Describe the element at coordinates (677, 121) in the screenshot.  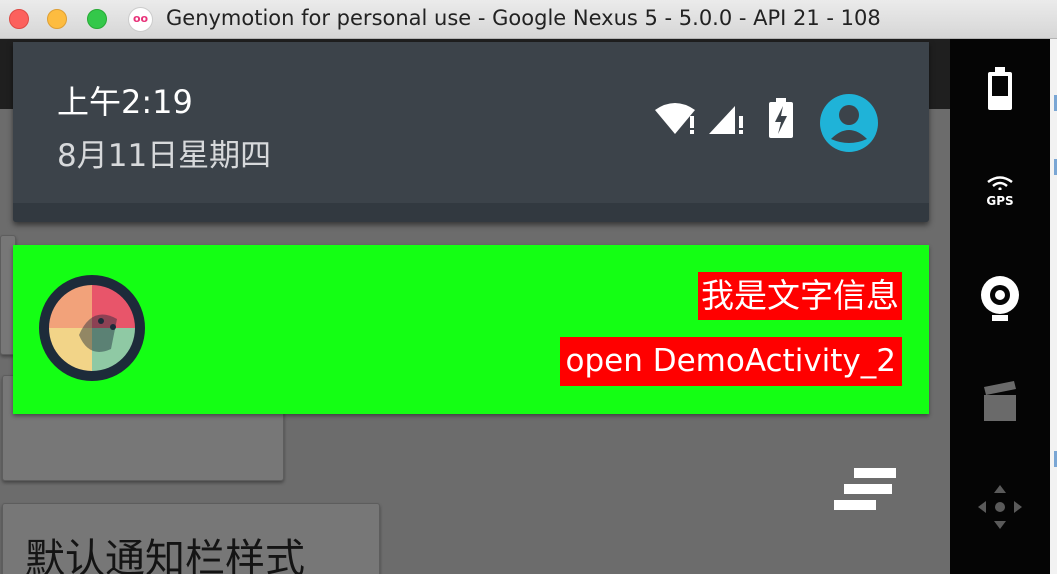
I see `wifi-icon` at that location.